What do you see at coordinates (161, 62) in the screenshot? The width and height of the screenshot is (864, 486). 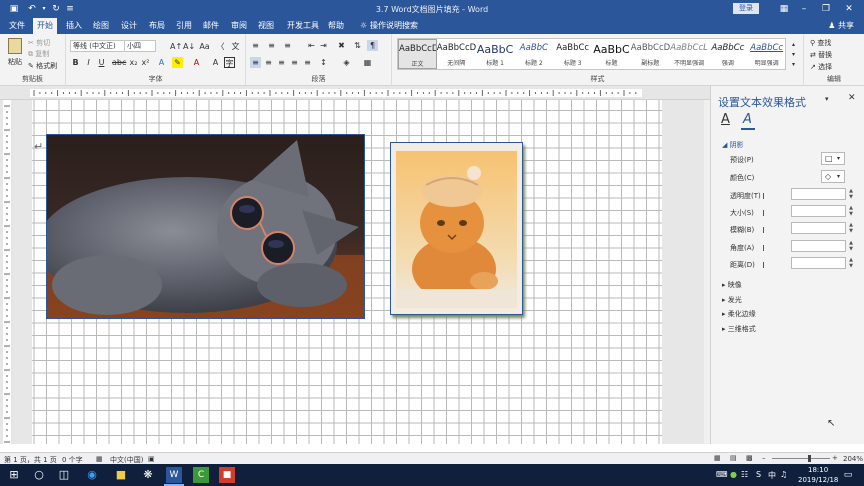 I see `text-effects-icon: A` at bounding box center [161, 62].